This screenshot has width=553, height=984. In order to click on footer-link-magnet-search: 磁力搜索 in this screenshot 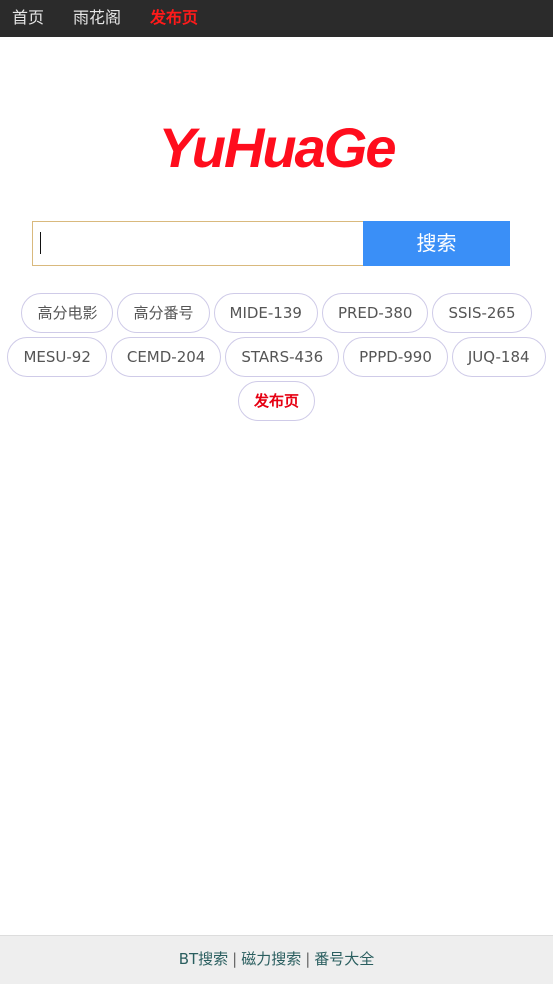, I will do `click(271, 959)`.